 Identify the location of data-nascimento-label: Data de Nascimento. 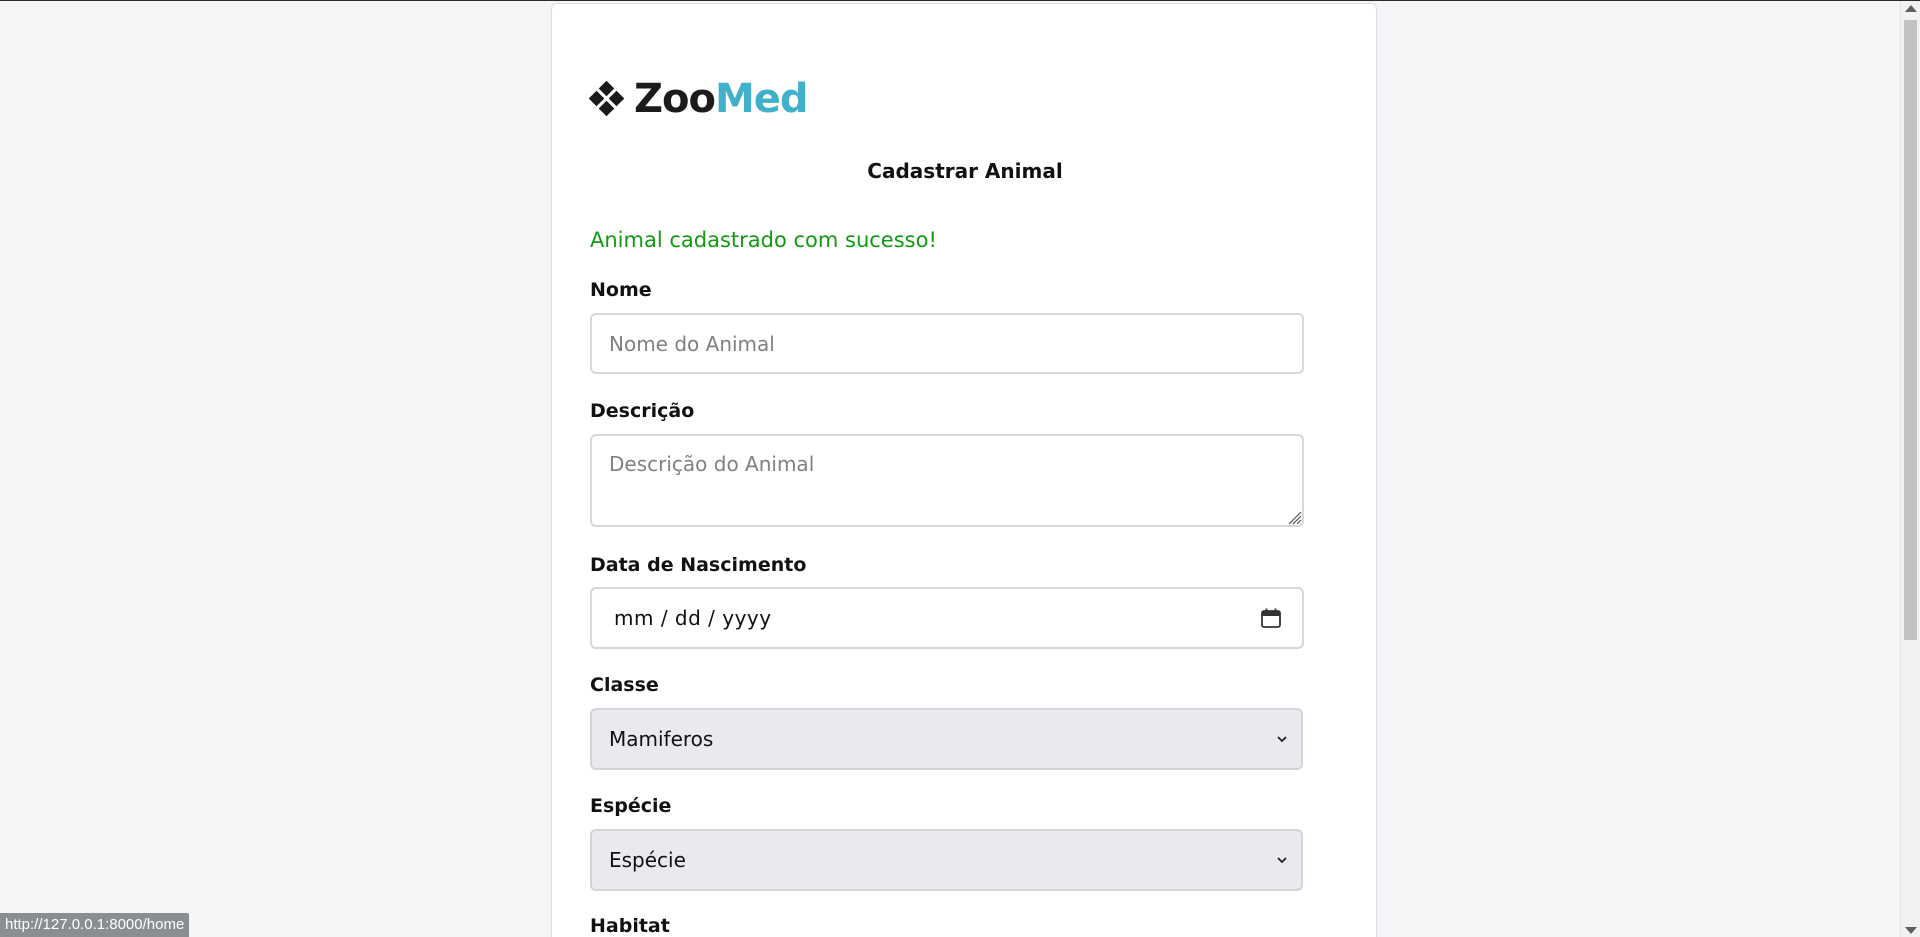
(698, 565).